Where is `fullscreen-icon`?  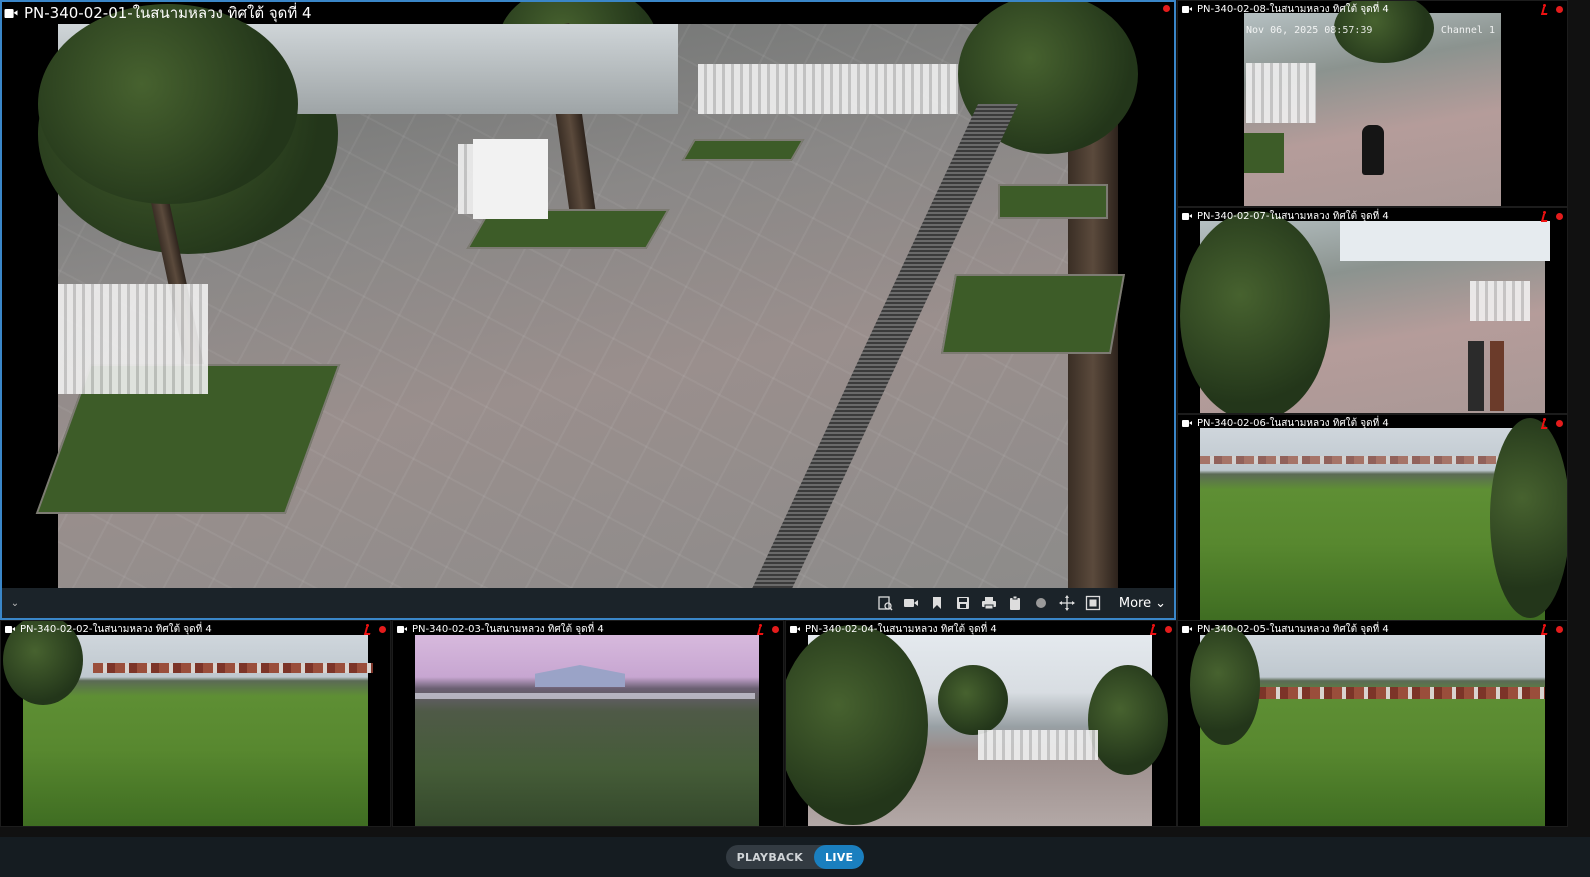
fullscreen-icon is located at coordinates (1093, 603).